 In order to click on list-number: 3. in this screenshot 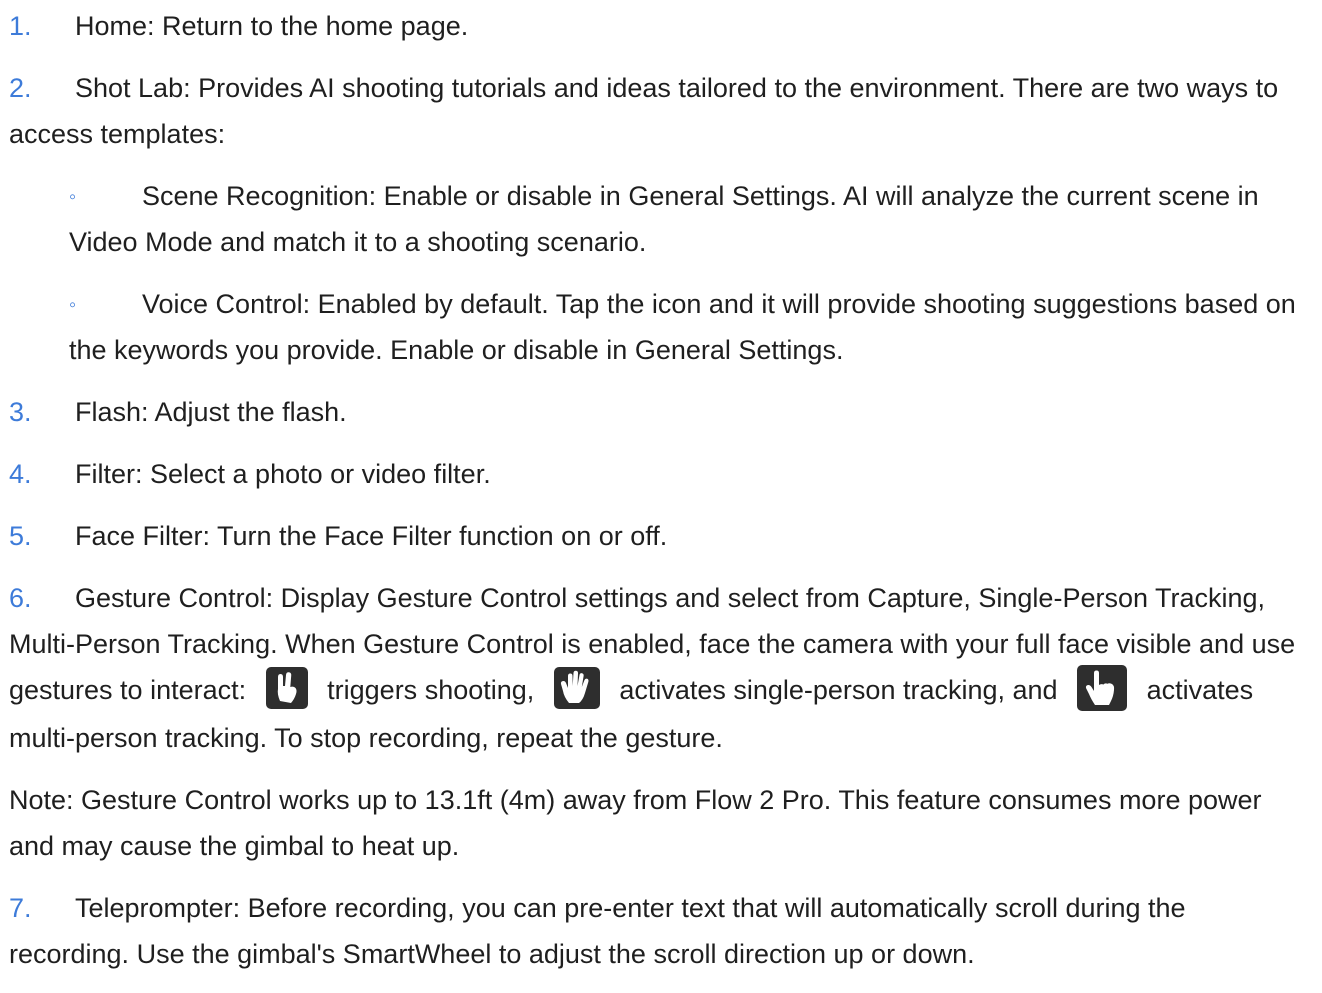, I will do `click(20, 412)`.